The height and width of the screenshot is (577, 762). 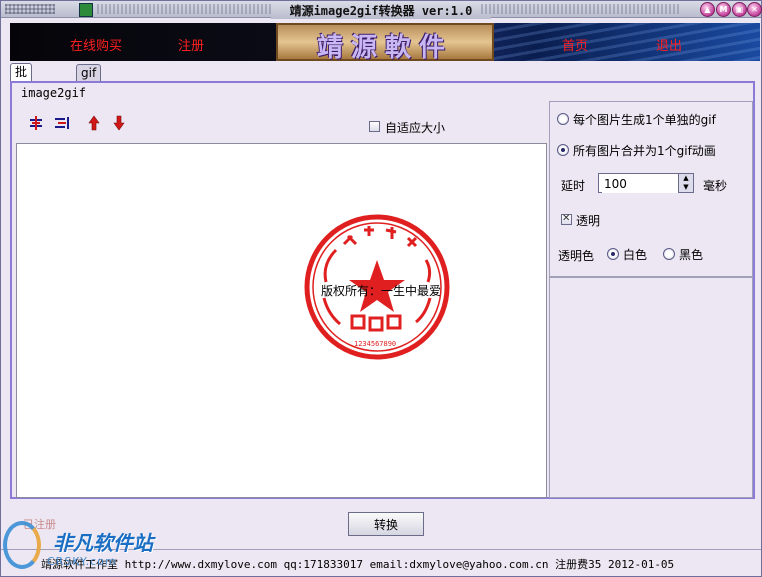 I want to click on white-radio, so click(x=613, y=254).